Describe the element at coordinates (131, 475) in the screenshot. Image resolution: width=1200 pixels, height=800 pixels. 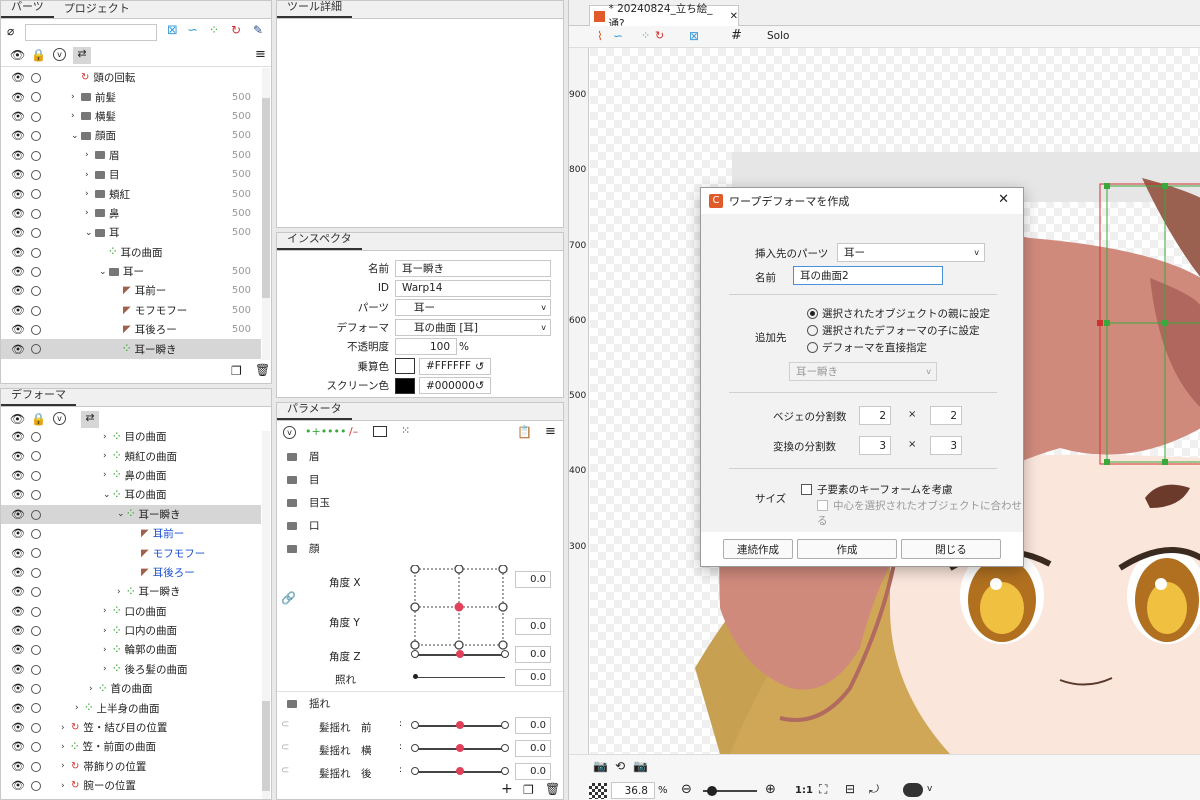
I see `tree-row: 👁 › ⁘ 鼻の曲面` at that location.